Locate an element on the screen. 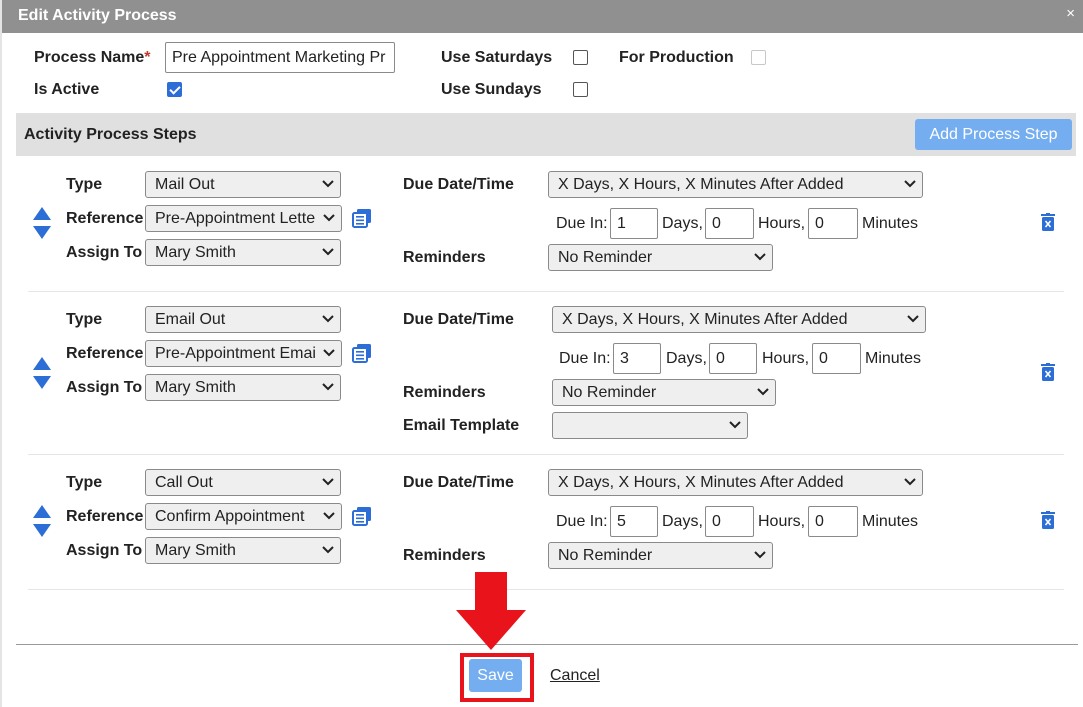 The width and height of the screenshot is (1083, 707). type-select: Mail Out is located at coordinates (243, 184).